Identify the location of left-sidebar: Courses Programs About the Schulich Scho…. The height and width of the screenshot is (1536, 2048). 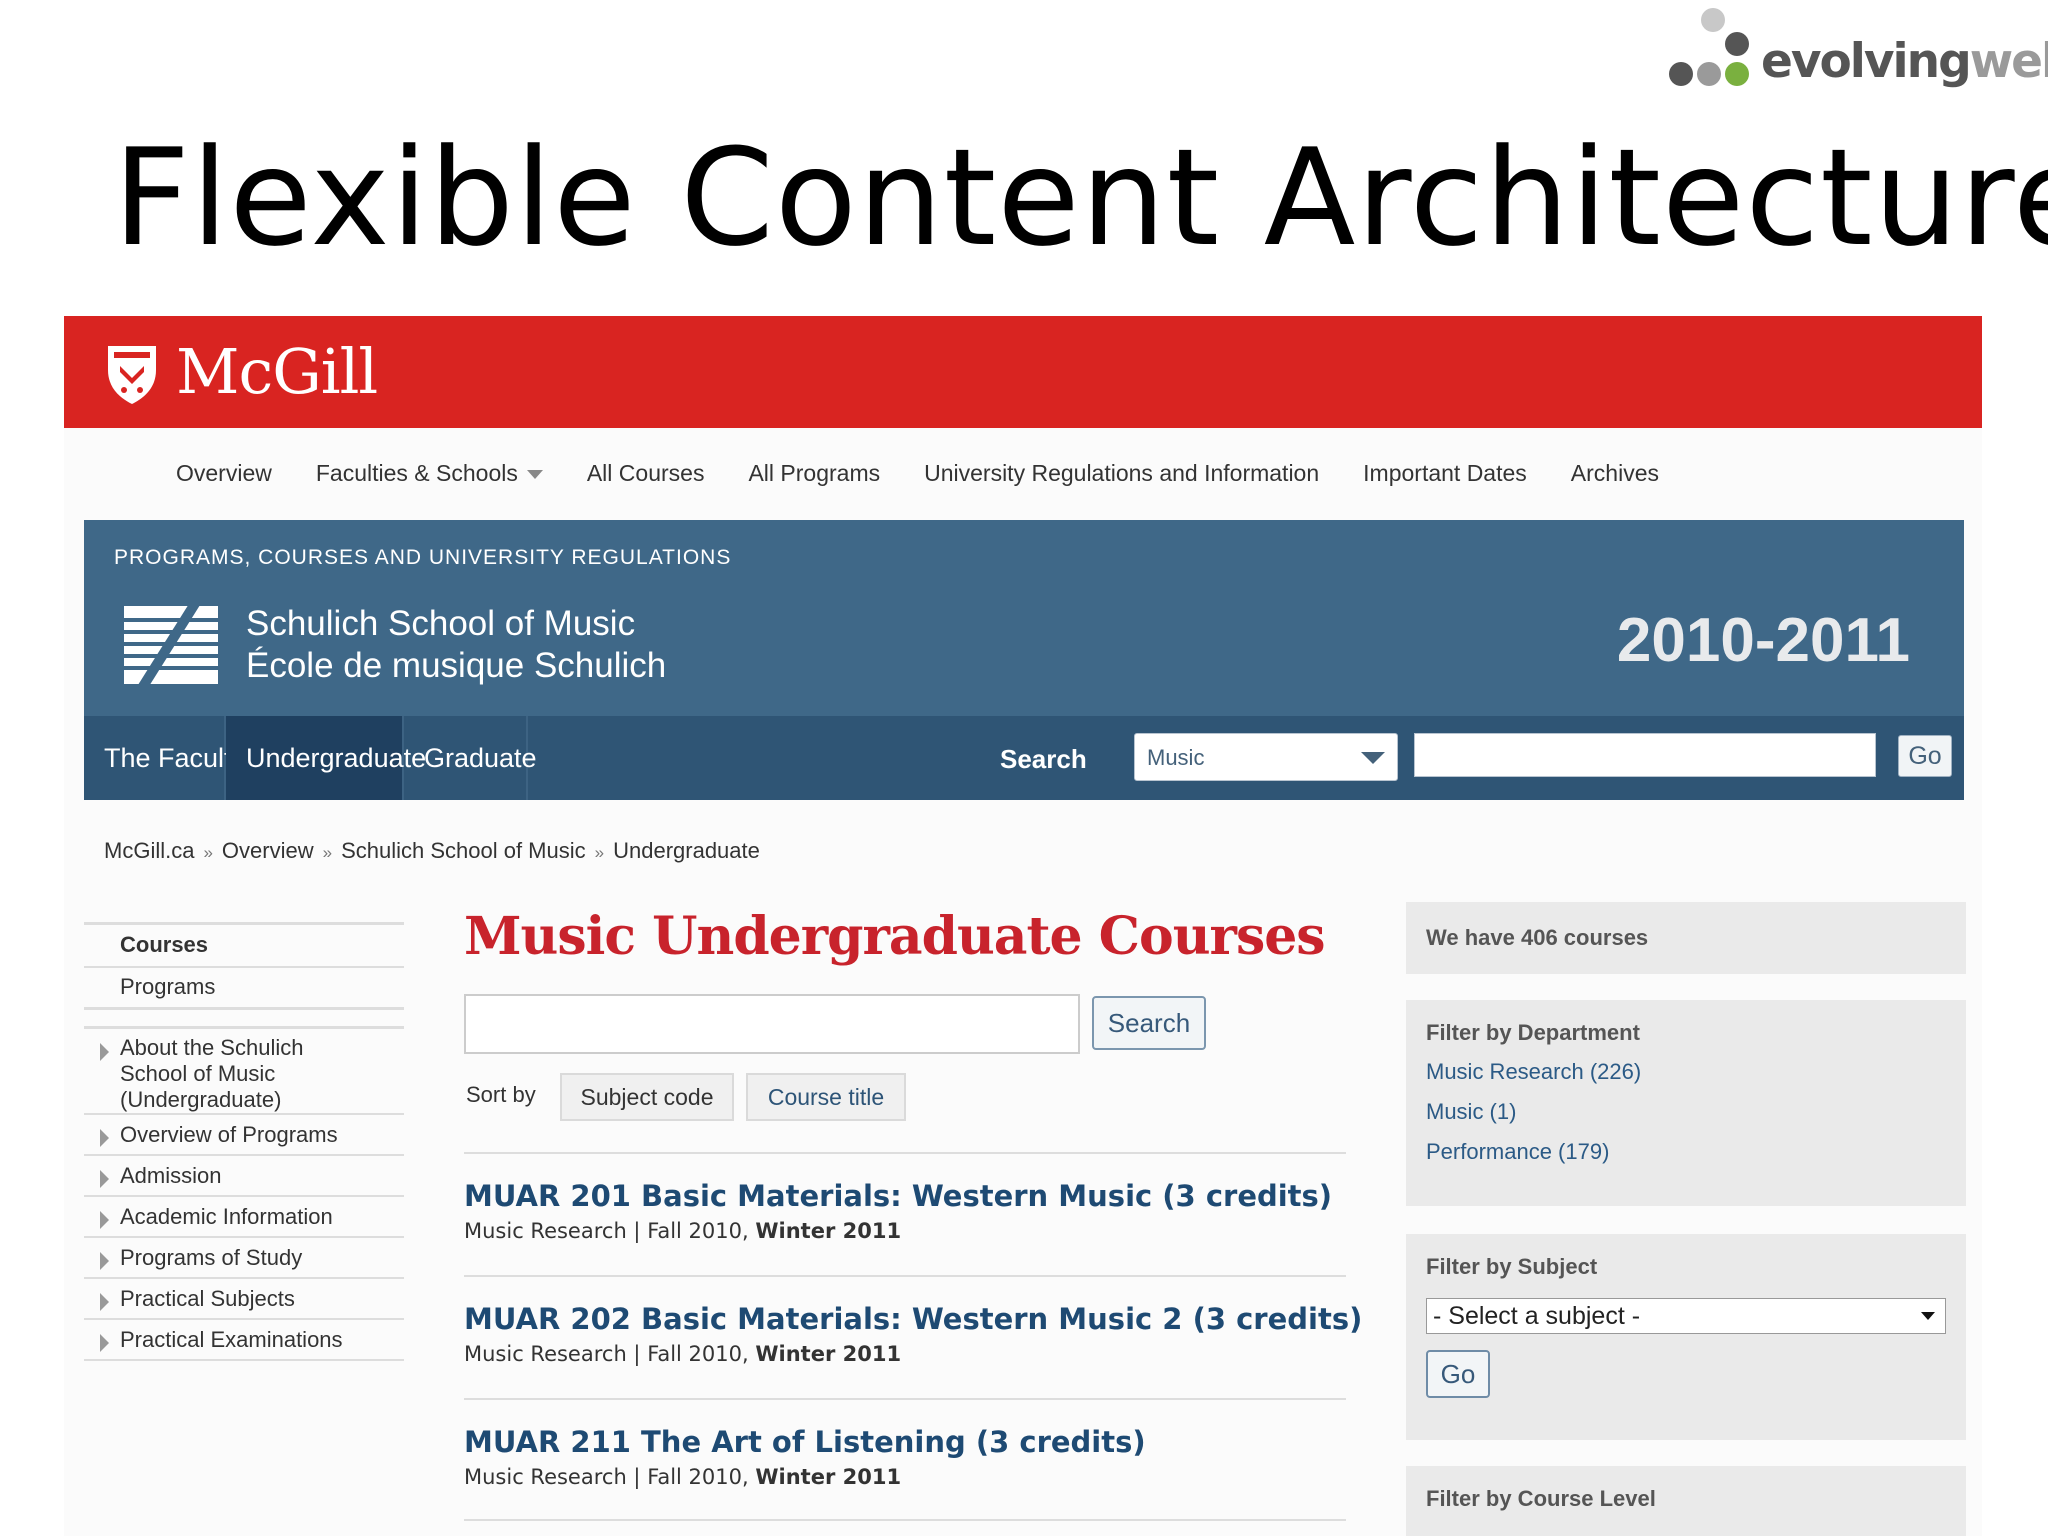
(244, 1141).